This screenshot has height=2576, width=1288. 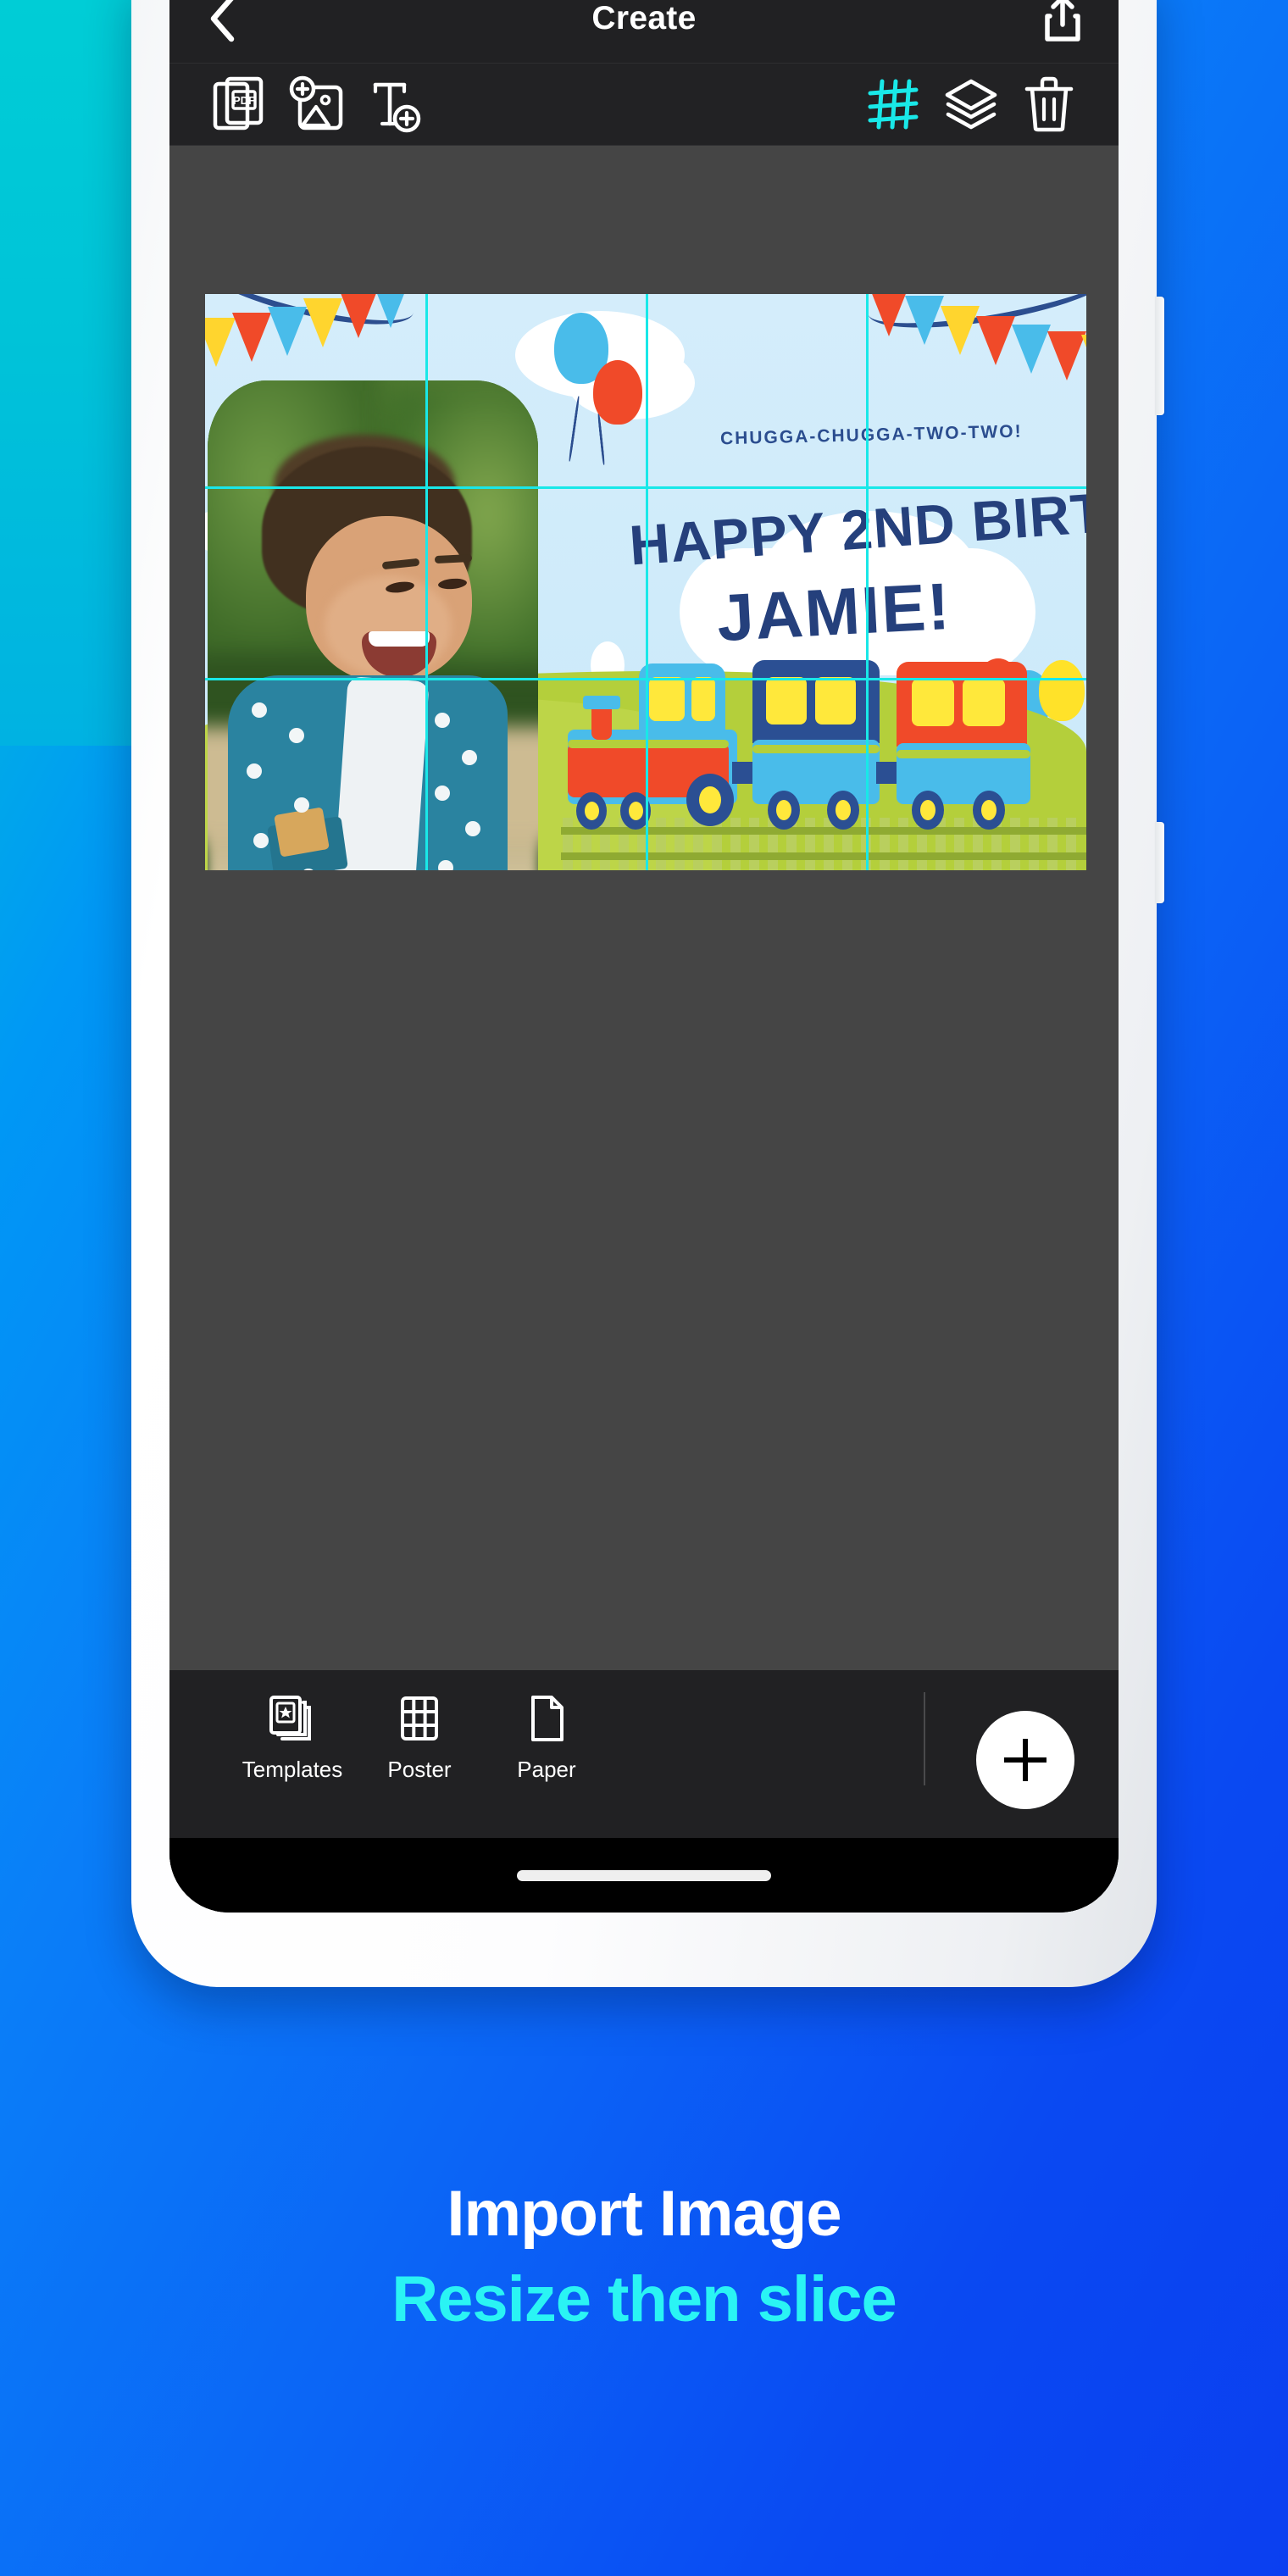 I want to click on locomotive-chimney-top, so click(x=601, y=702).